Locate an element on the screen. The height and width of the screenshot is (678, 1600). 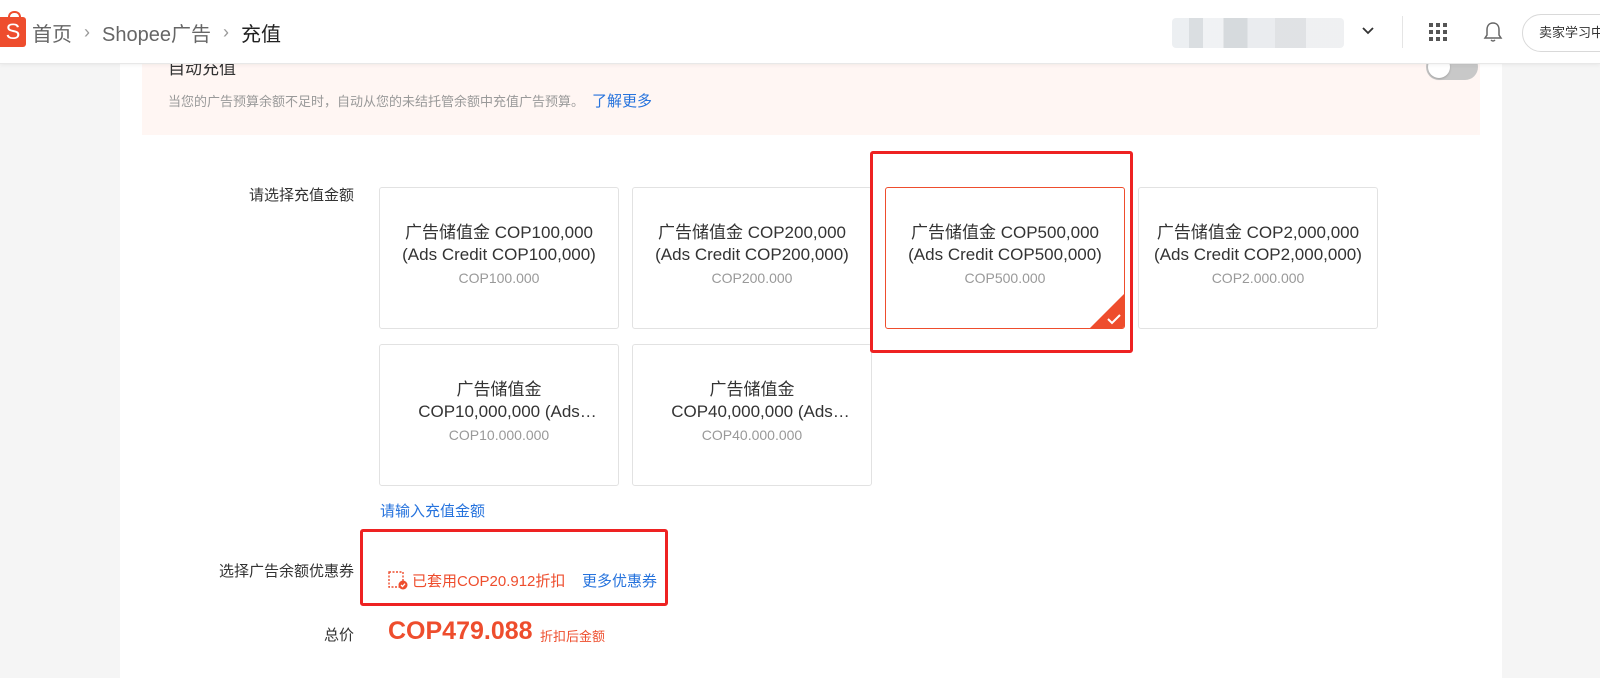
auto-topup-description: 当您的广告预算余额不足时，自动从您的未结托管余额中充值广告预算。 了解更多 is located at coordinates (410, 101).